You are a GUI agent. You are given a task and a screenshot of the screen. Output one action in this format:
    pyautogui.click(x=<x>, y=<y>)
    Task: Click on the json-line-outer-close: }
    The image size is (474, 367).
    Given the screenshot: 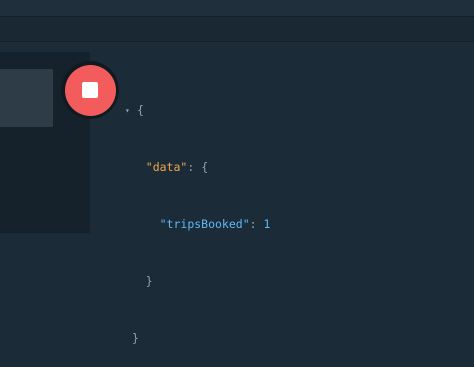 What is the action you would take?
    pyautogui.click(x=197, y=338)
    